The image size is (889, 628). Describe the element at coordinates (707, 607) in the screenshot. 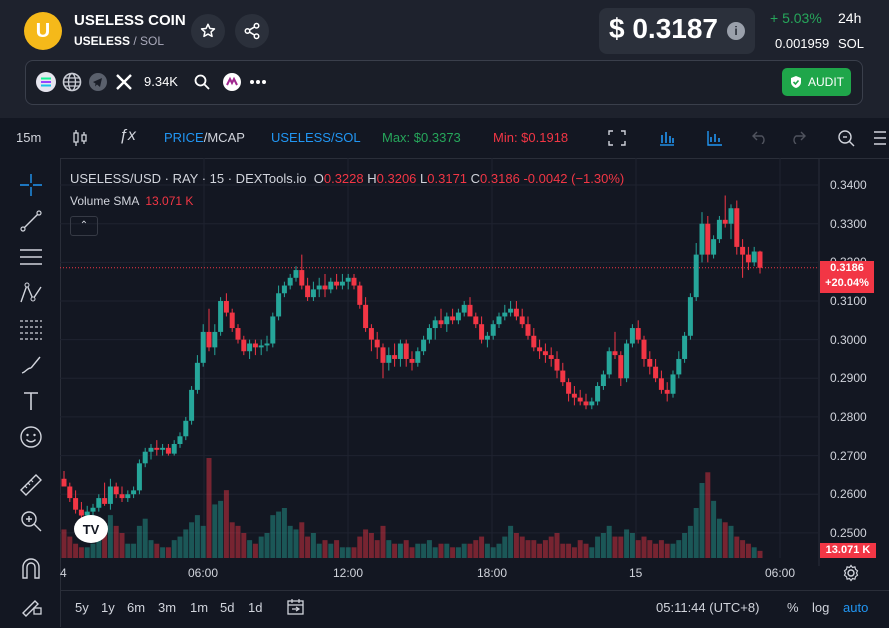

I see `clock: 05:11:44 (UTC+8)` at that location.